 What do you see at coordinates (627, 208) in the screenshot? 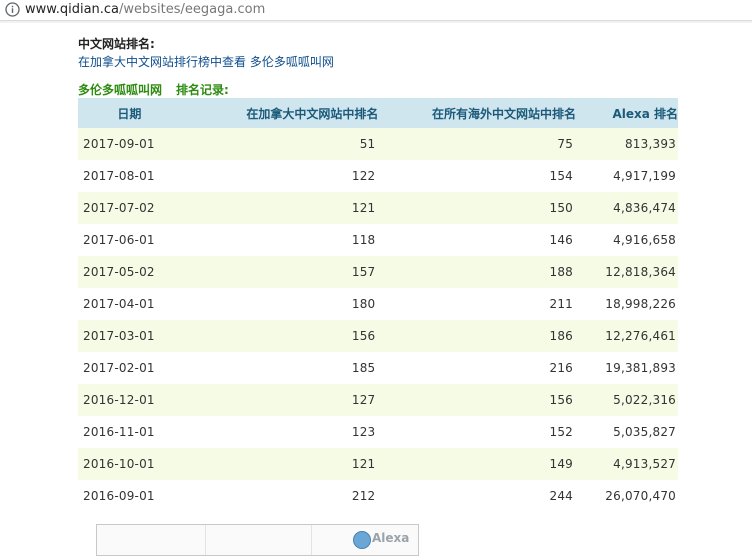
I see `cell-alexa-rank: 4,836,474` at bounding box center [627, 208].